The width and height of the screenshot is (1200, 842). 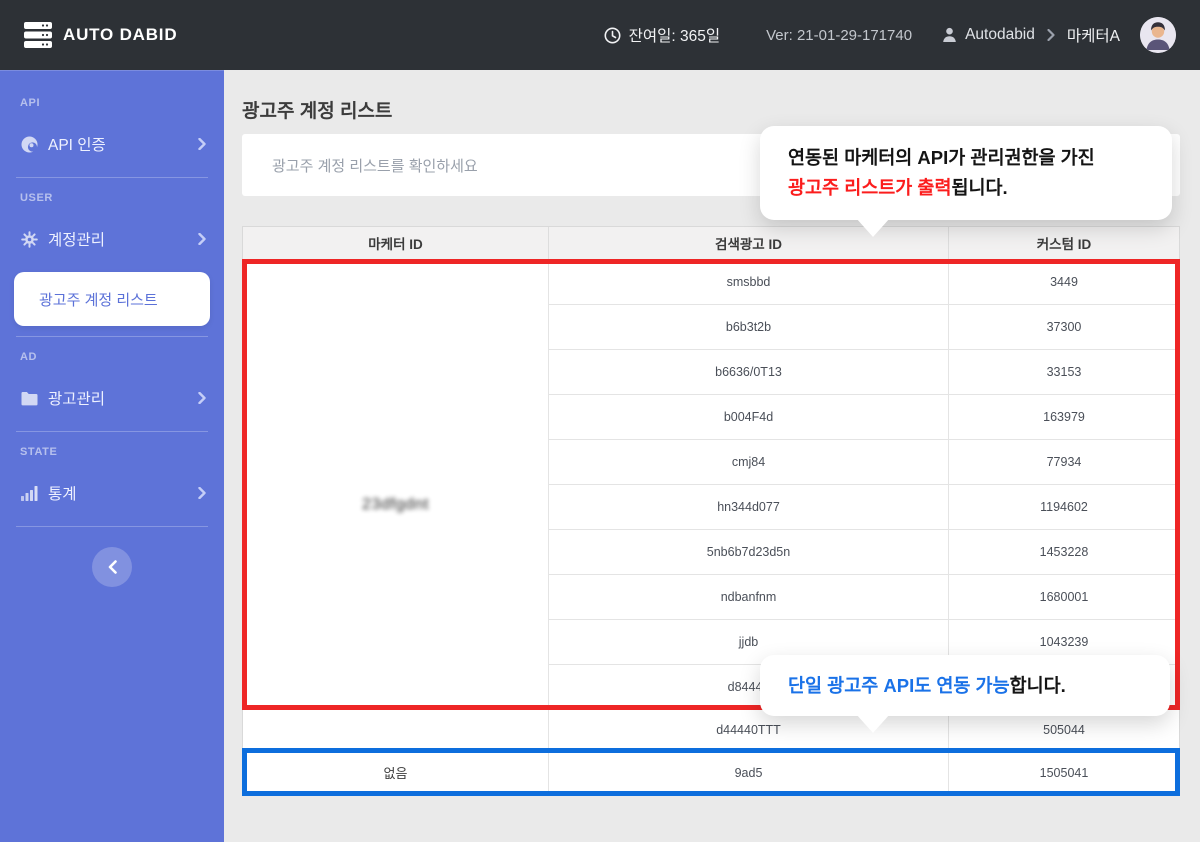 I want to click on column-header-custom-id: 커스텀 ID, so click(x=1063, y=243).